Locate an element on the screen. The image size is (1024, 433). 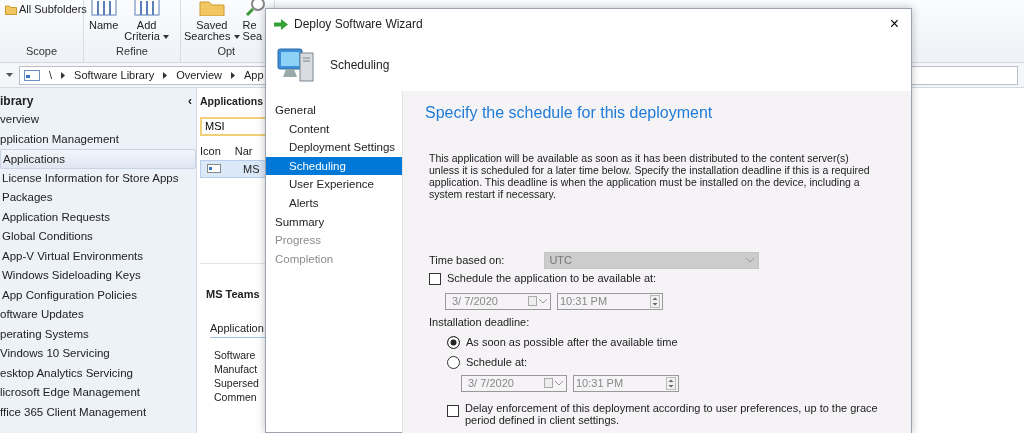
nav-item: App Configuration Policies is located at coordinates (98, 295).